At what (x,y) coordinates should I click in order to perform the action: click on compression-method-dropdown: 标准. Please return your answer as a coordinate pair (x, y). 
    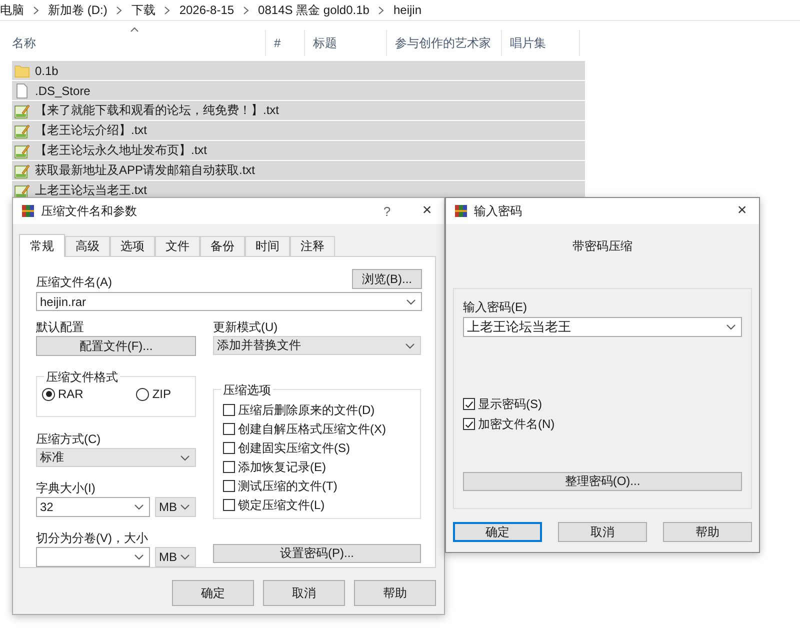
    Looking at the image, I should click on (116, 457).